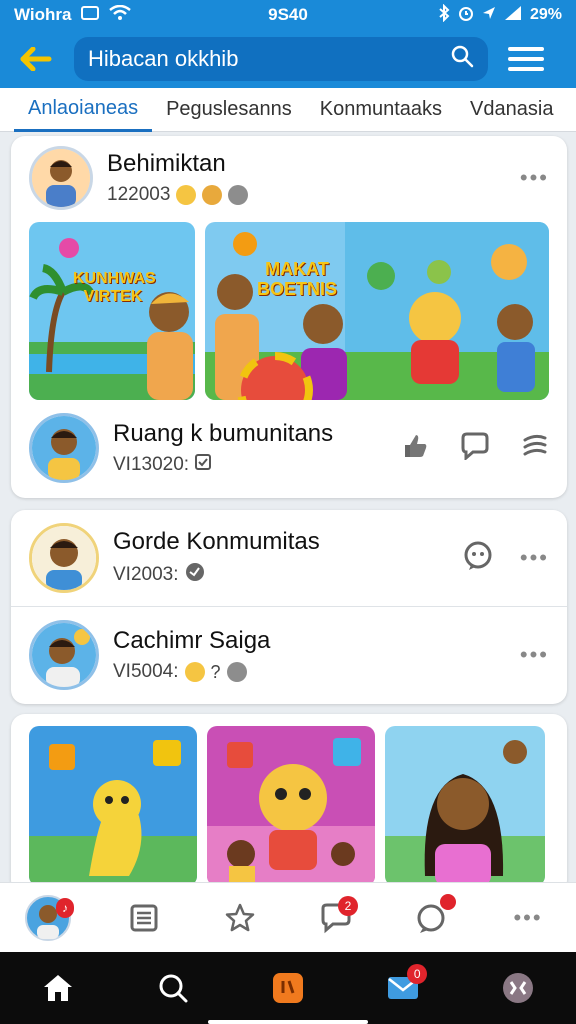 The width and height of the screenshot is (576, 1024). What do you see at coordinates (146, 671) in the screenshot?
I see `group-meta: VI5004:` at bounding box center [146, 671].